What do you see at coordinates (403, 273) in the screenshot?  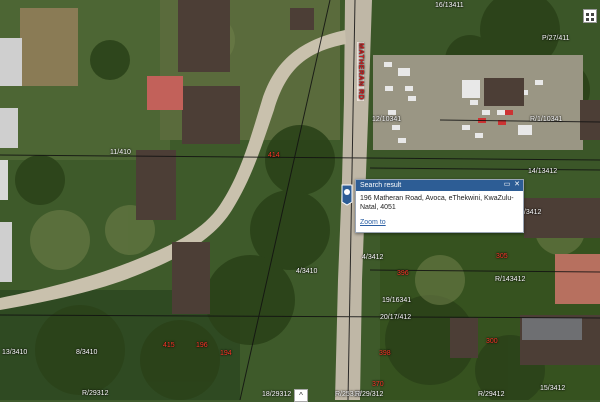 I see `address-number: 396` at bounding box center [403, 273].